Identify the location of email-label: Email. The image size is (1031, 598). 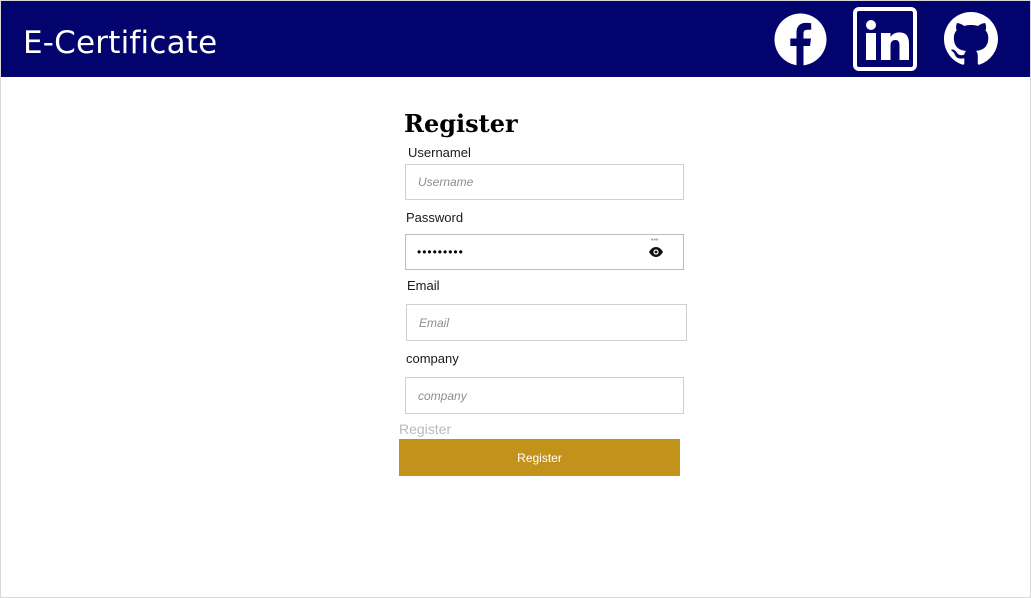
(423, 285).